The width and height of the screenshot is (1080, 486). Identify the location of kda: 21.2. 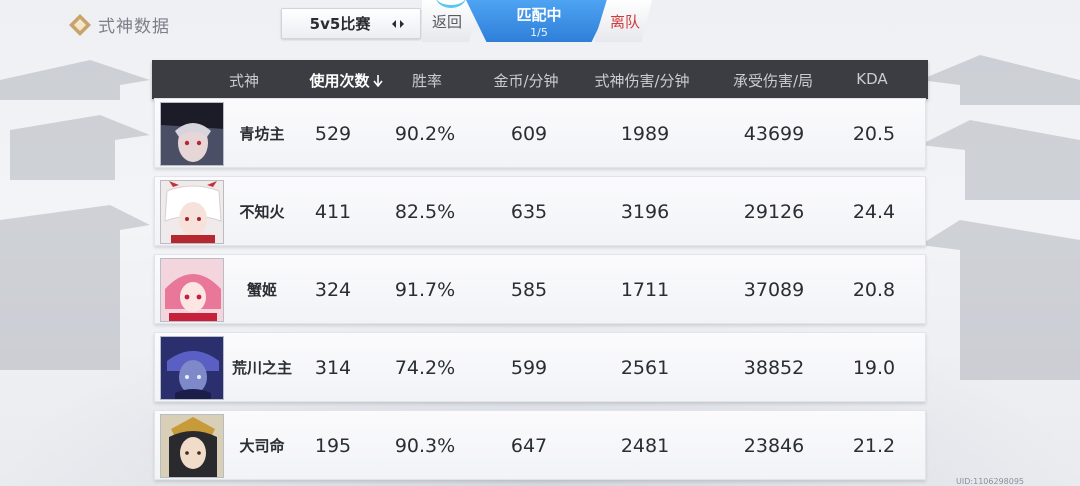
(874, 446).